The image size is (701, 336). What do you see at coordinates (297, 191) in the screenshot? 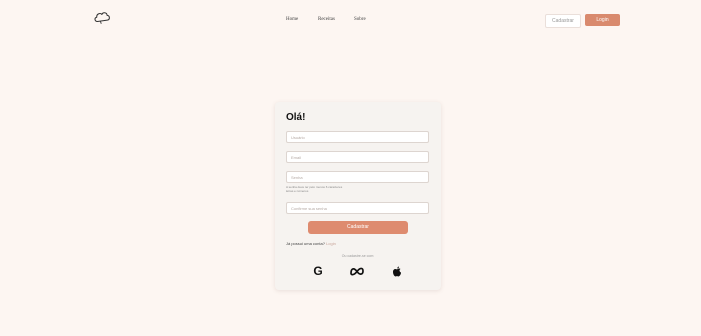
I see `password-hint-line-2: letras e números` at bounding box center [297, 191].